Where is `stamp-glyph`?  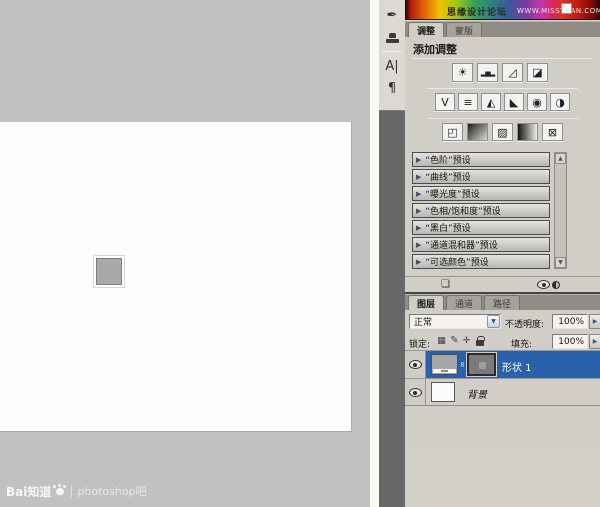 stamp-glyph is located at coordinates (392, 37).